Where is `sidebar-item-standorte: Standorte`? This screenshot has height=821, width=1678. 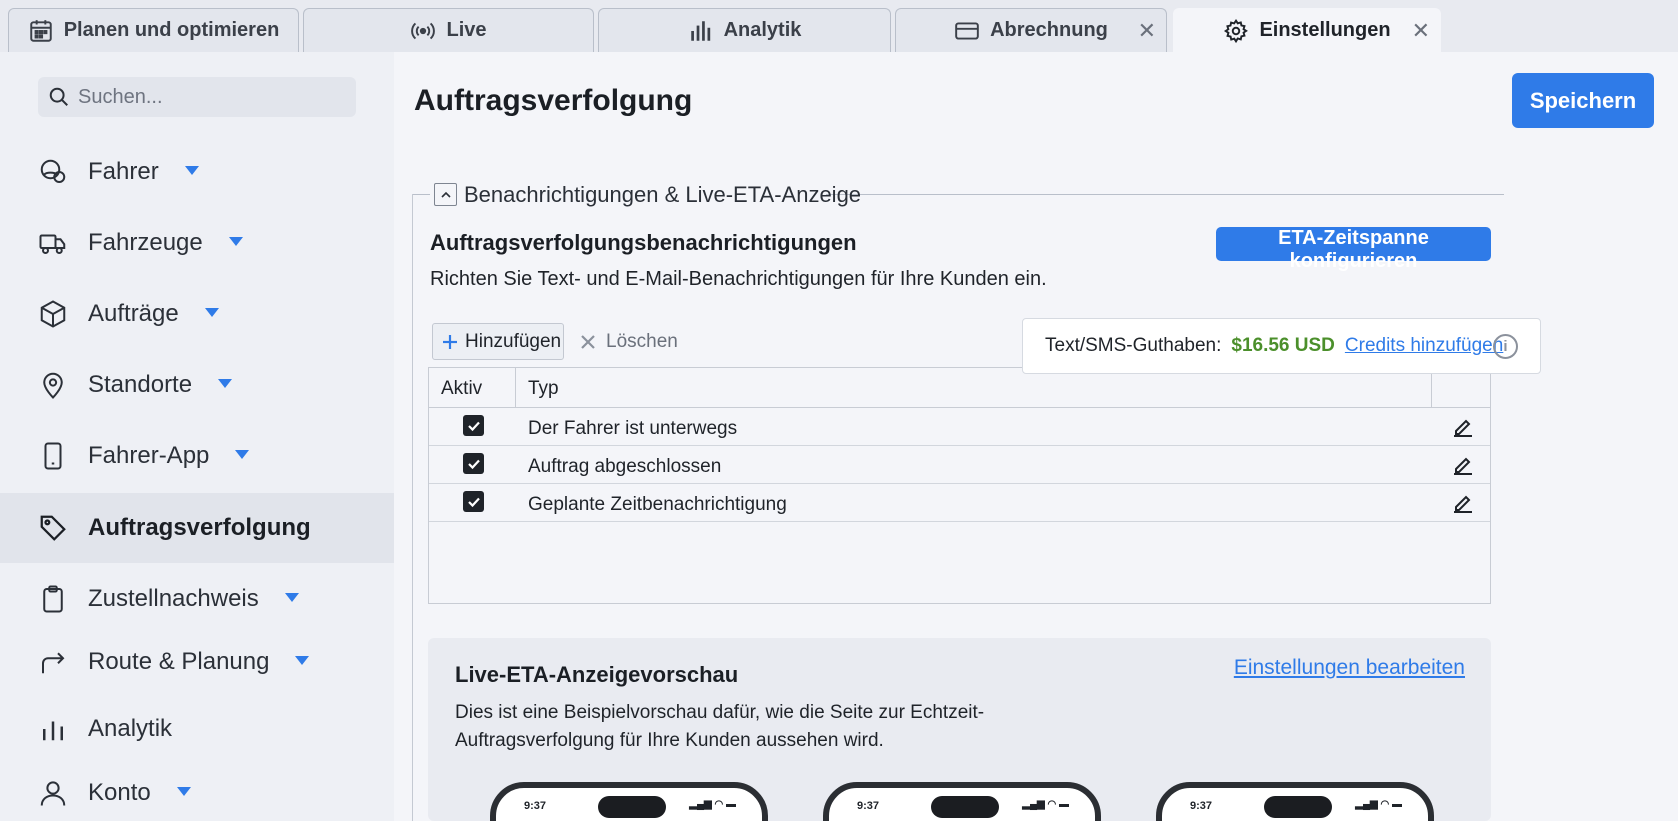 sidebar-item-standorte: Standorte is located at coordinates (197, 385).